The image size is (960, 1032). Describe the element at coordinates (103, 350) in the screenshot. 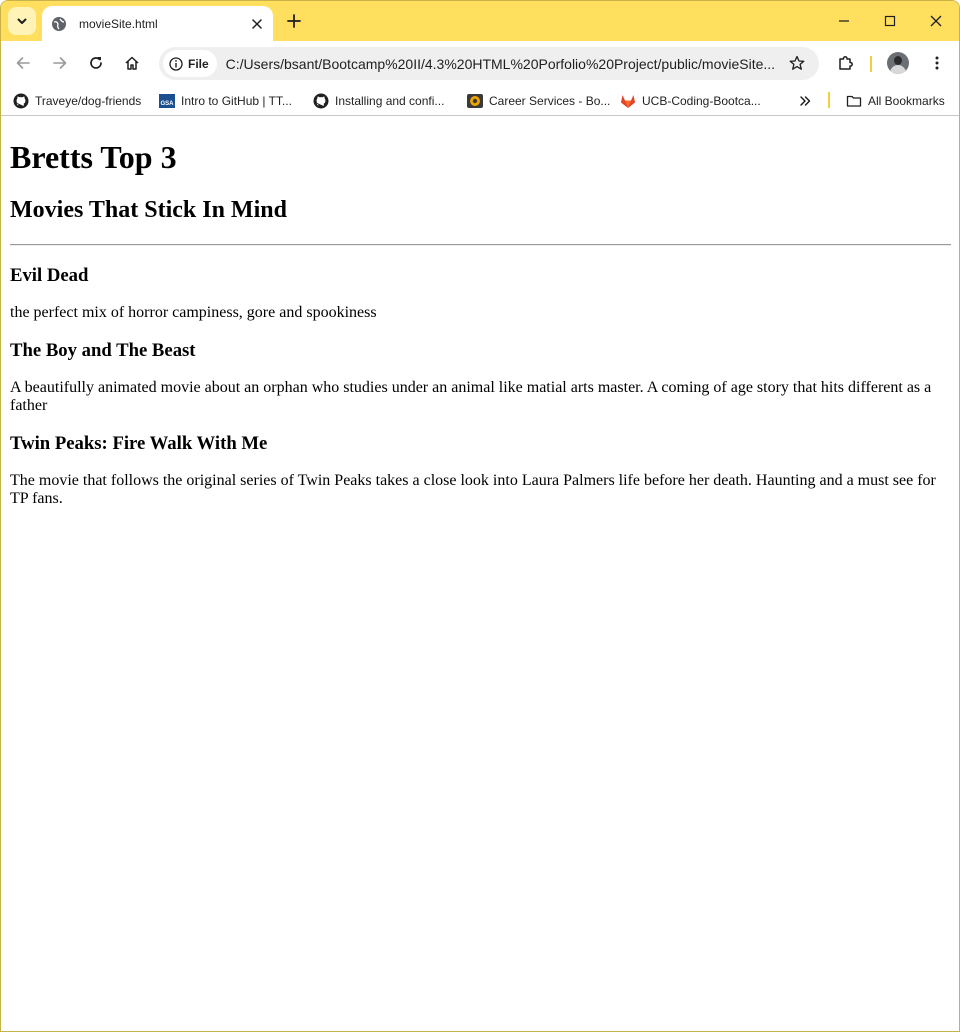

I see `movie-title: The Boy and The Beast` at that location.